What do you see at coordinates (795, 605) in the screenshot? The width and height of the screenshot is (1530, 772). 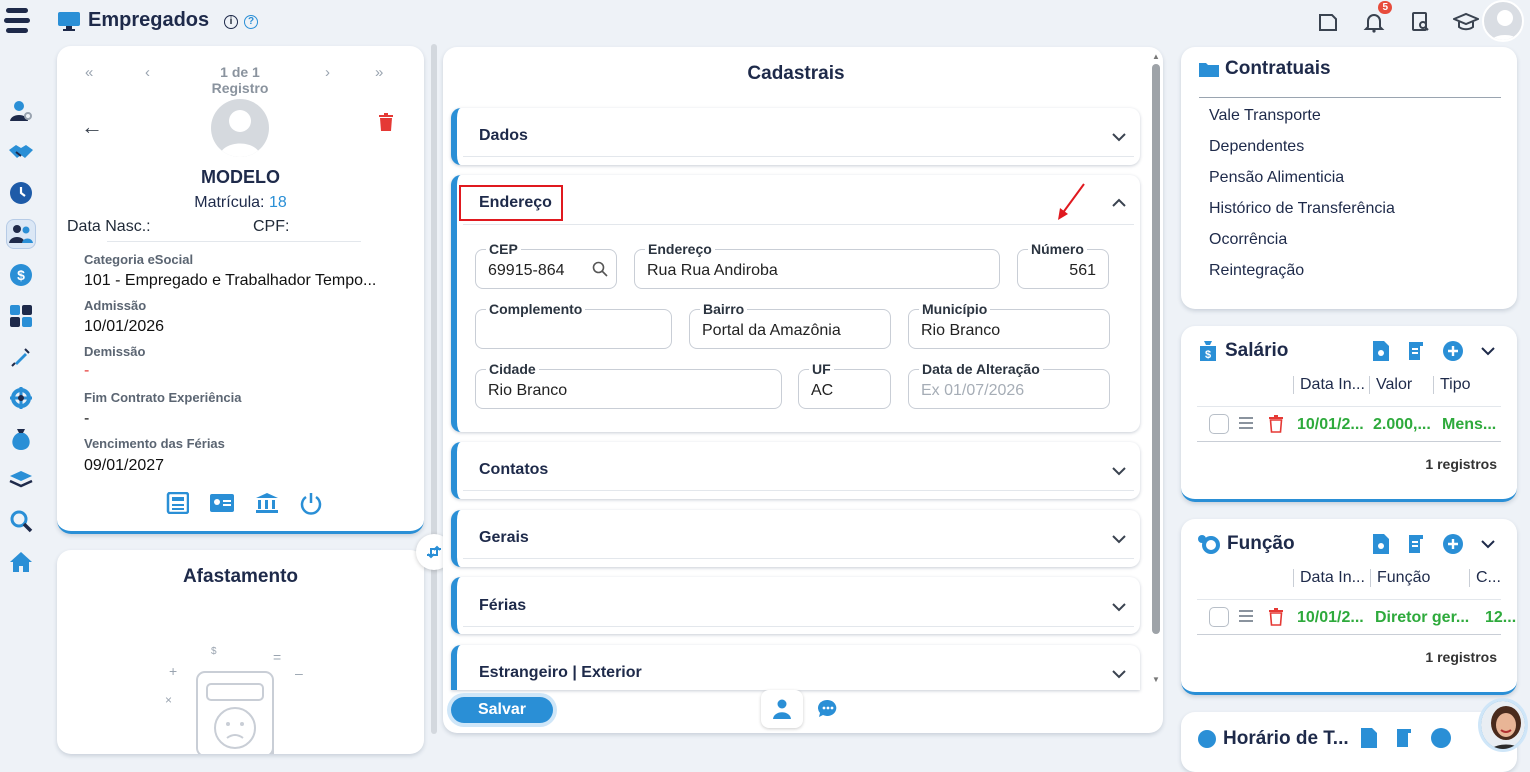 I see `section-ferias: Férias` at bounding box center [795, 605].